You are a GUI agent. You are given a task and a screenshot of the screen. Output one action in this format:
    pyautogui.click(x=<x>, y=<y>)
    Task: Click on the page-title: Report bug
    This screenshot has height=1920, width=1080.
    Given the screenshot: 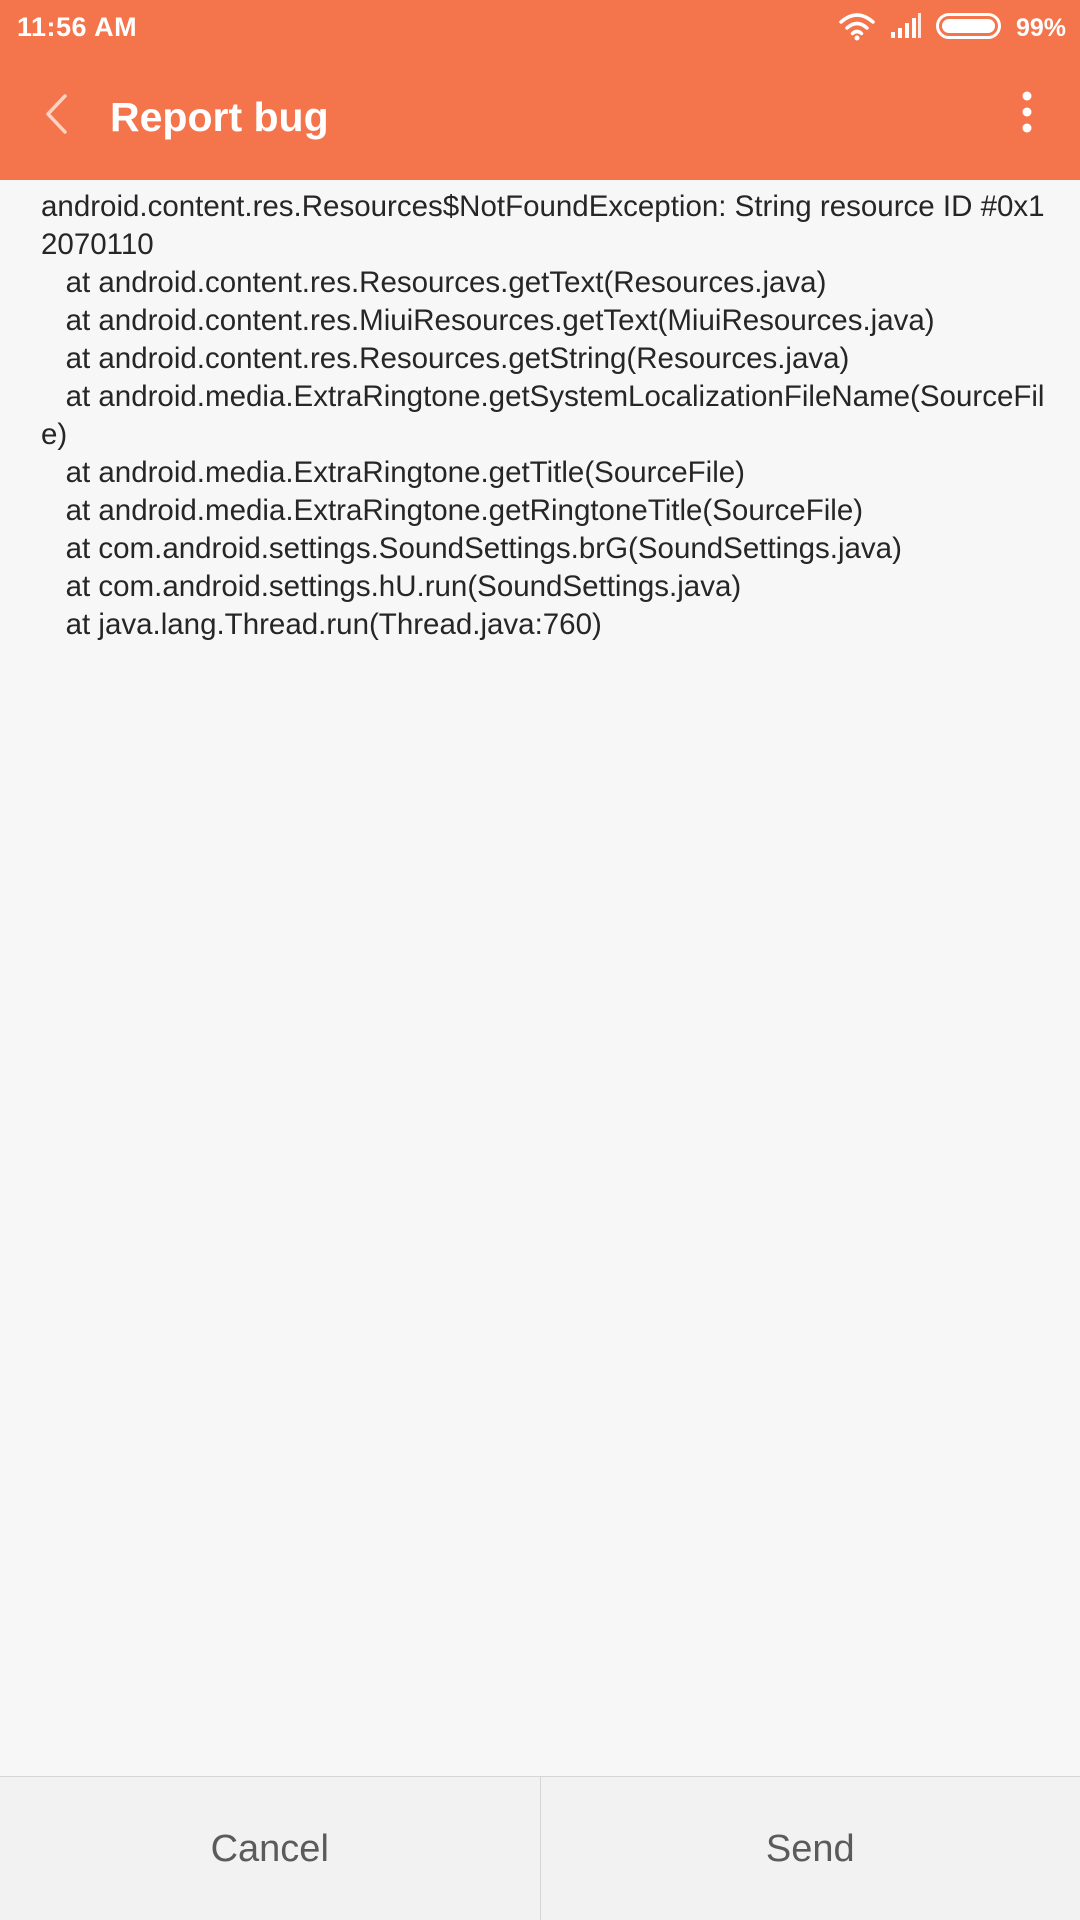 What is the action you would take?
    pyautogui.click(x=219, y=117)
    